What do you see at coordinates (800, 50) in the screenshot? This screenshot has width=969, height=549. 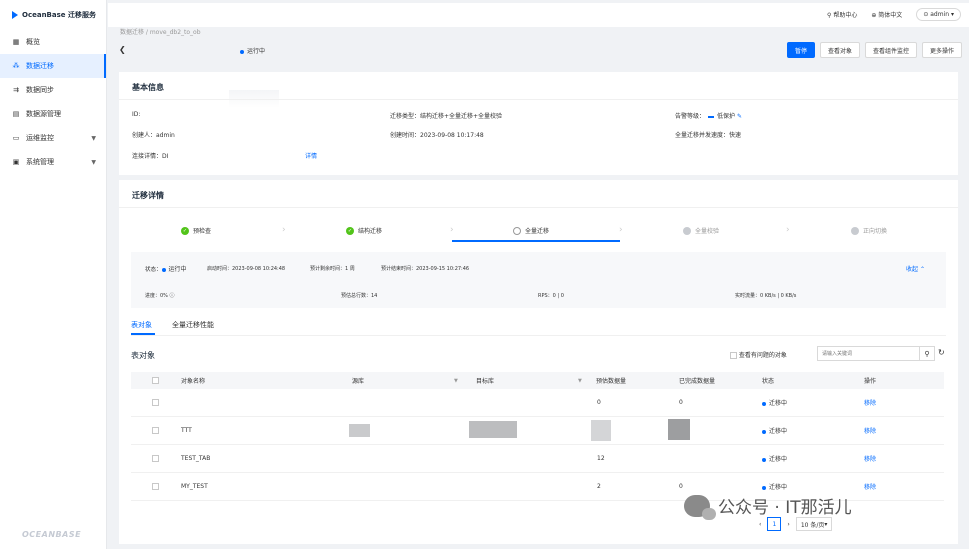 I see `pause-button: 暂停` at bounding box center [800, 50].